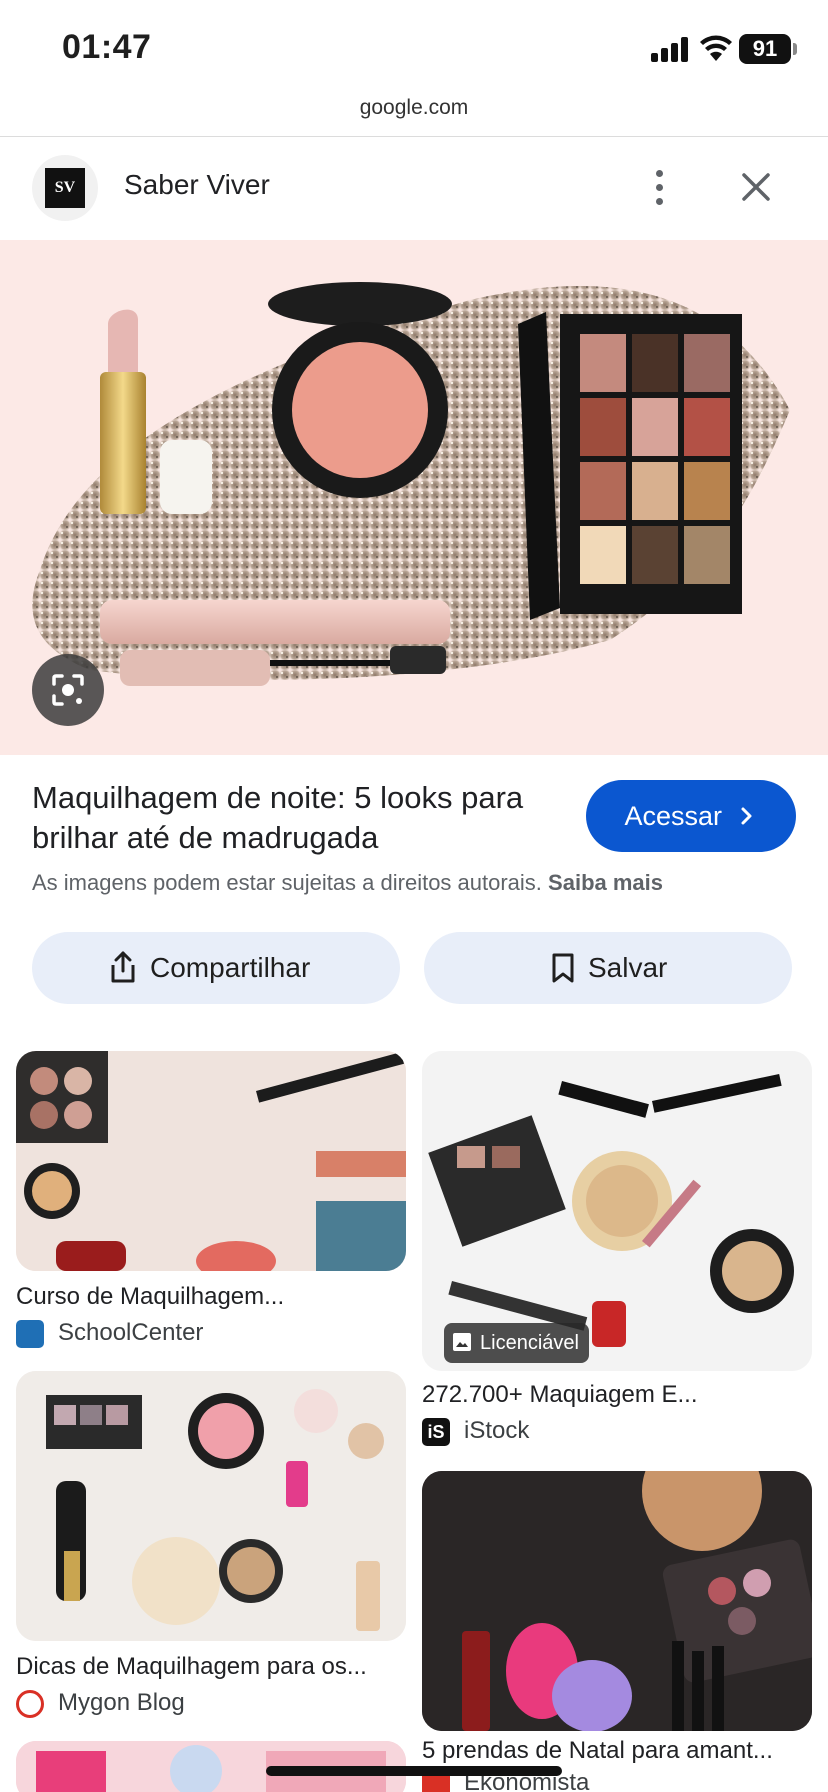 This screenshot has height=1792, width=828. I want to click on lens-icon, so click(68, 690).